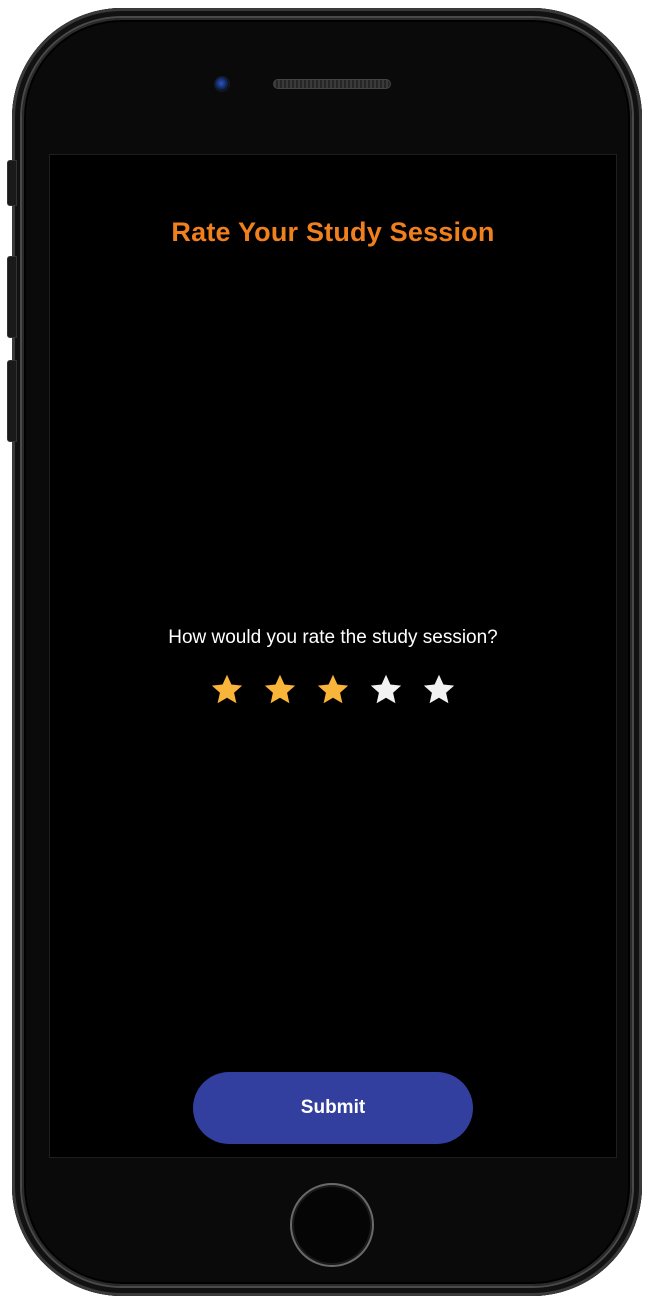 The height and width of the screenshot is (1300, 649). I want to click on volume-down-button, so click(12, 401).